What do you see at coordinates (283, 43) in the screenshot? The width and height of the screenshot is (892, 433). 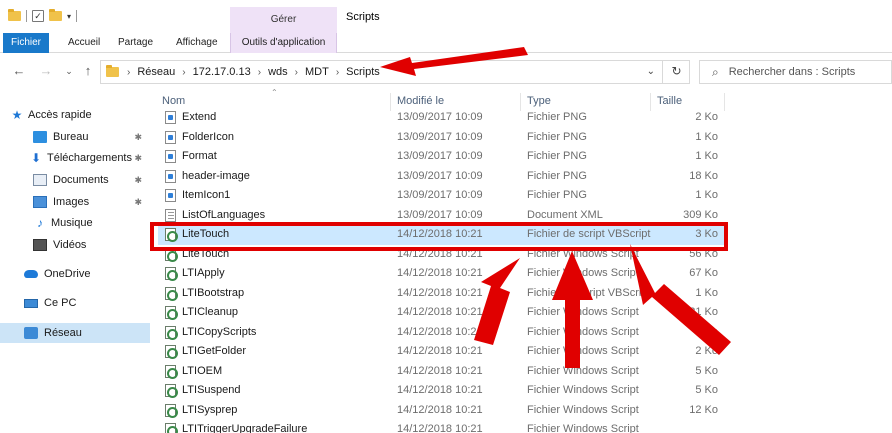 I see `tab-outils-application: Outils d'application` at bounding box center [283, 43].